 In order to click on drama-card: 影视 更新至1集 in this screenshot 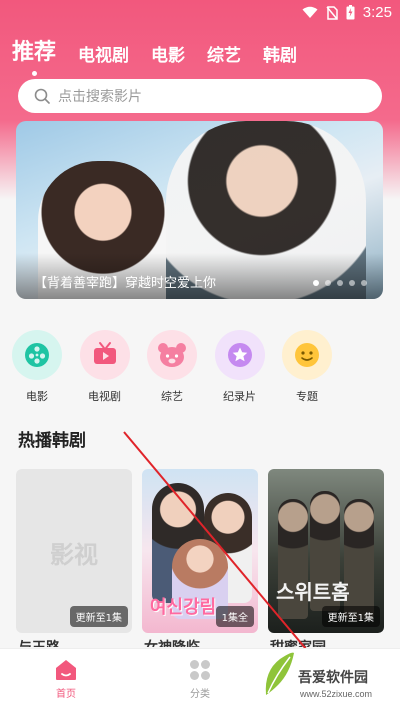, I will do `click(74, 551)`.